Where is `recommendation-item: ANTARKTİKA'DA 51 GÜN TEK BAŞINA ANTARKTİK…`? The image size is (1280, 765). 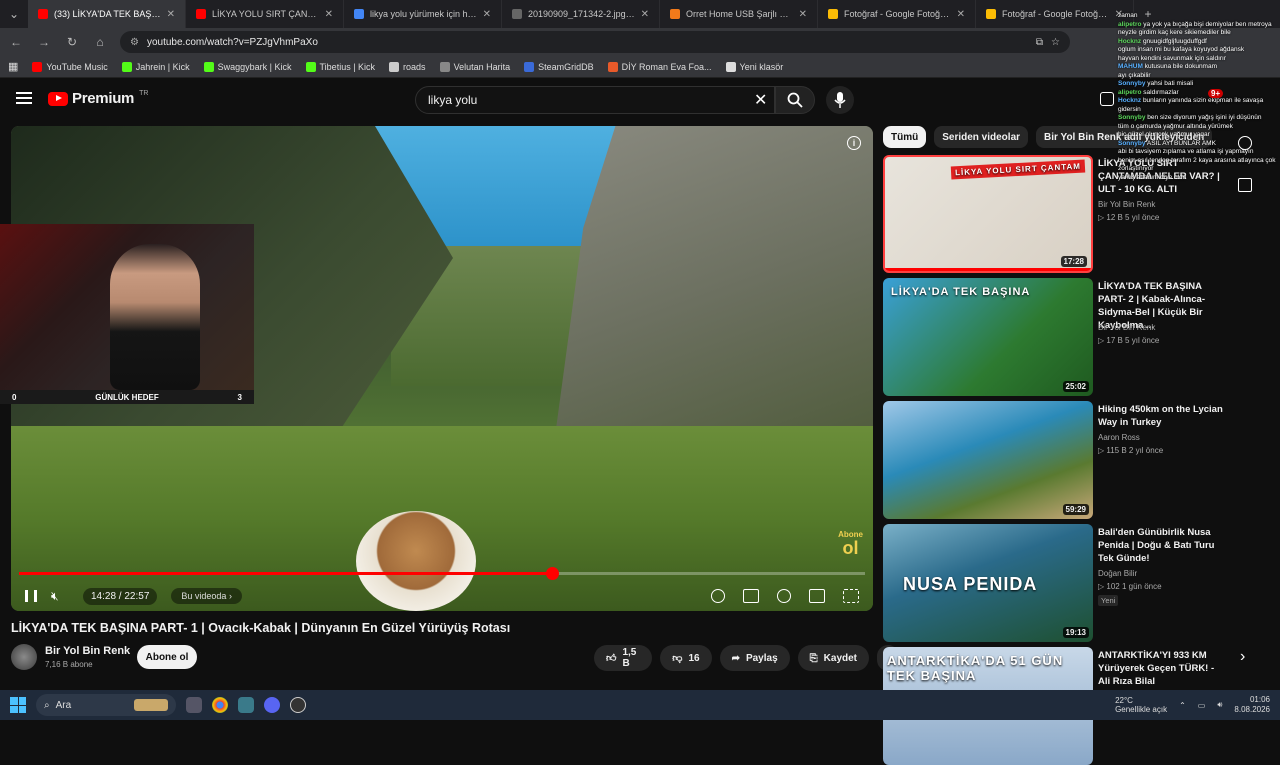
recommendation-item: ANTARKTİKA'DA 51 GÜN TEK BAŞINA ANTARKTİK… is located at coordinates (1068, 706).